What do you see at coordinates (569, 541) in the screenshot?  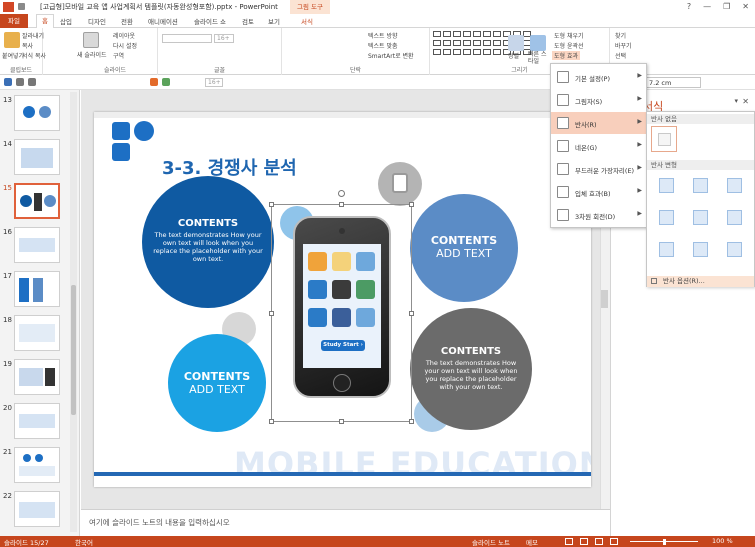 I see `normal-view-icon` at bounding box center [569, 541].